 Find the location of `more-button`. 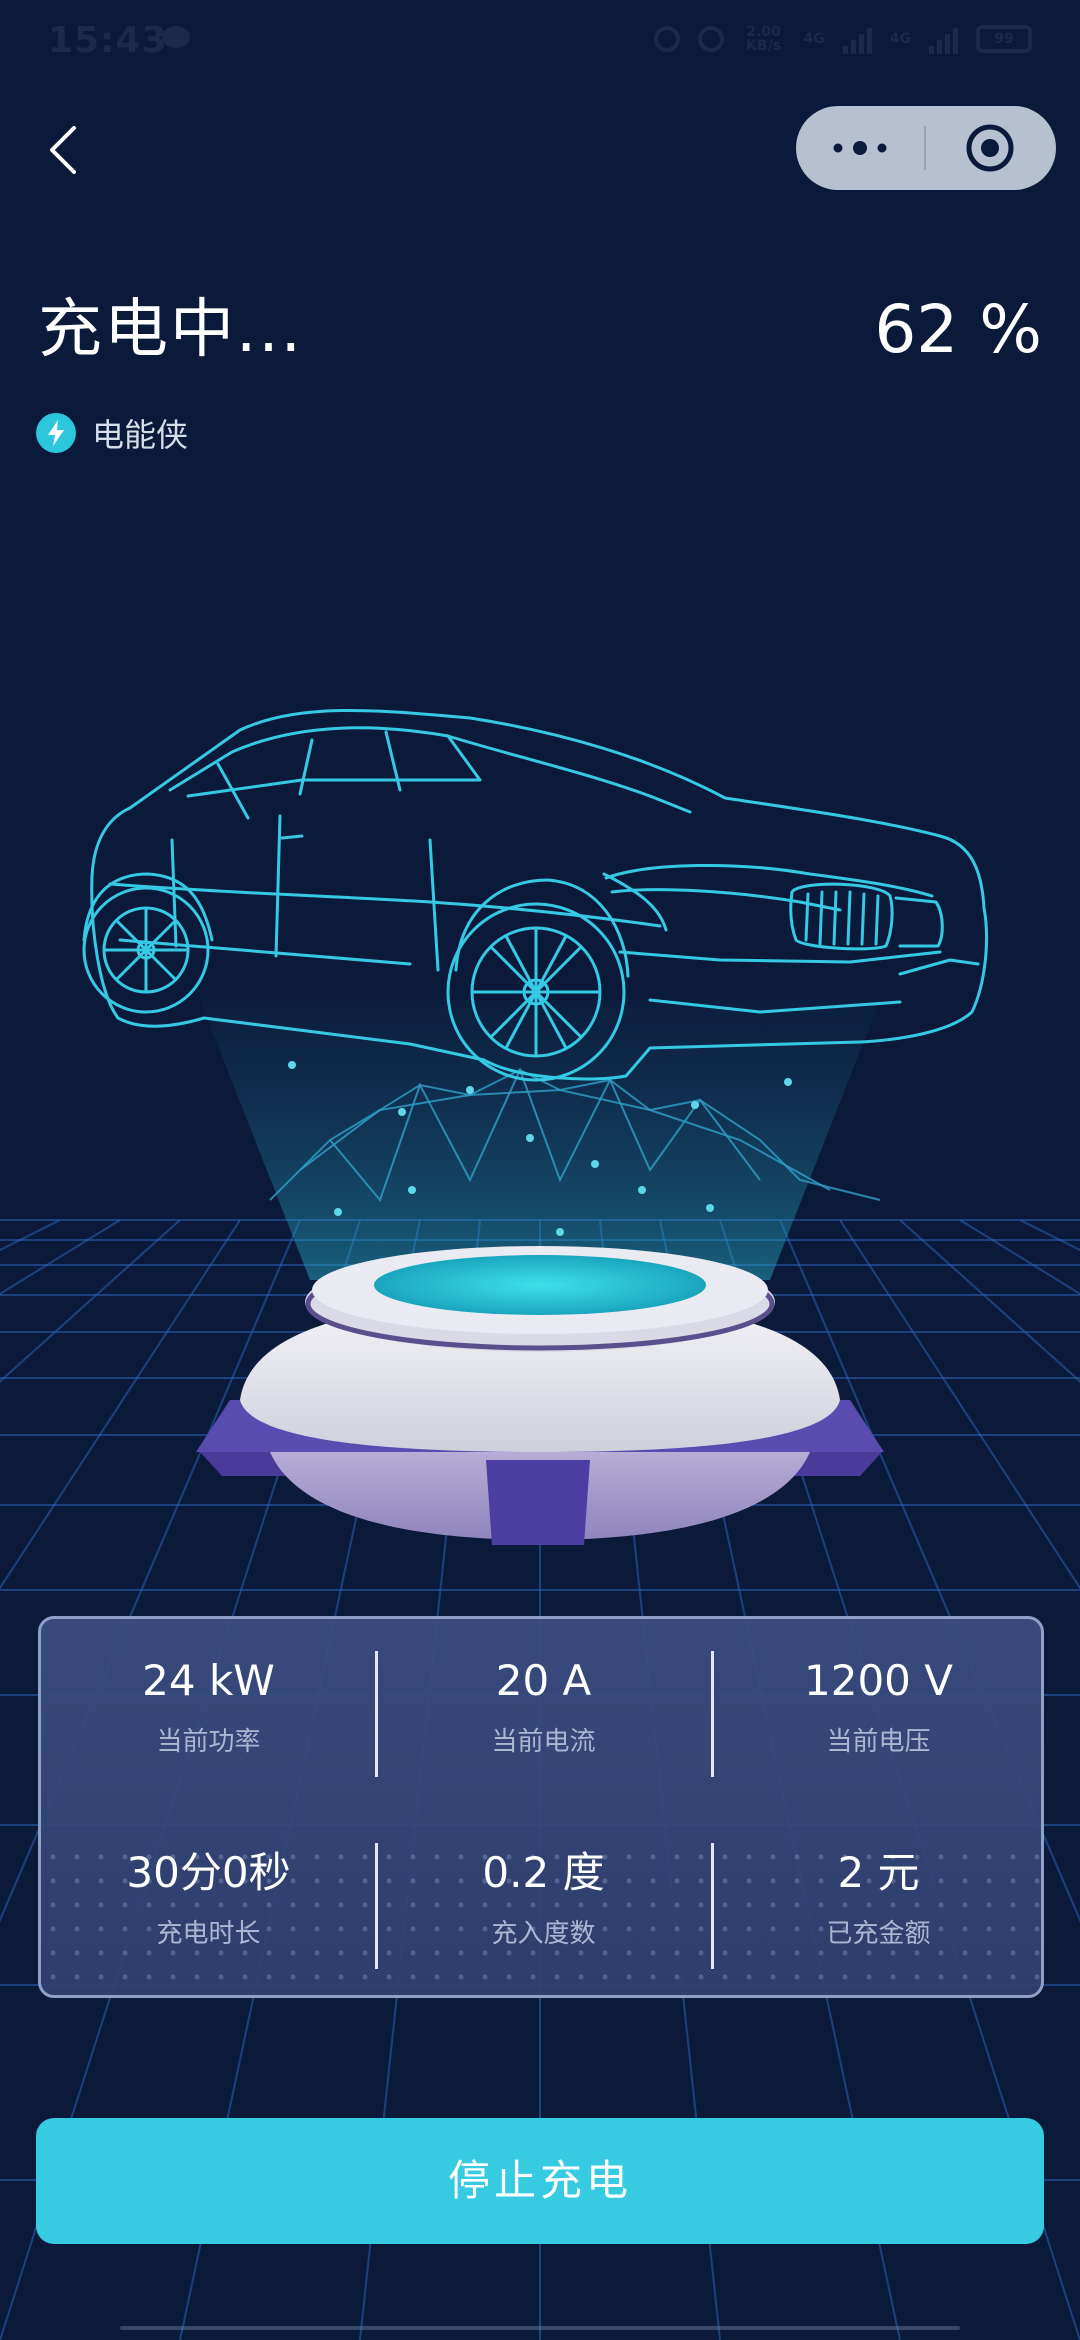

more-button is located at coordinates (860, 148).